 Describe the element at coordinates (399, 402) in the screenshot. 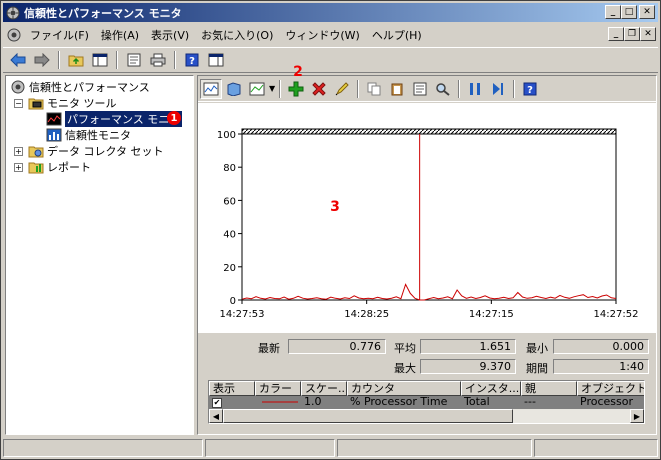

I see `counter-cell: % Processor Time` at that location.